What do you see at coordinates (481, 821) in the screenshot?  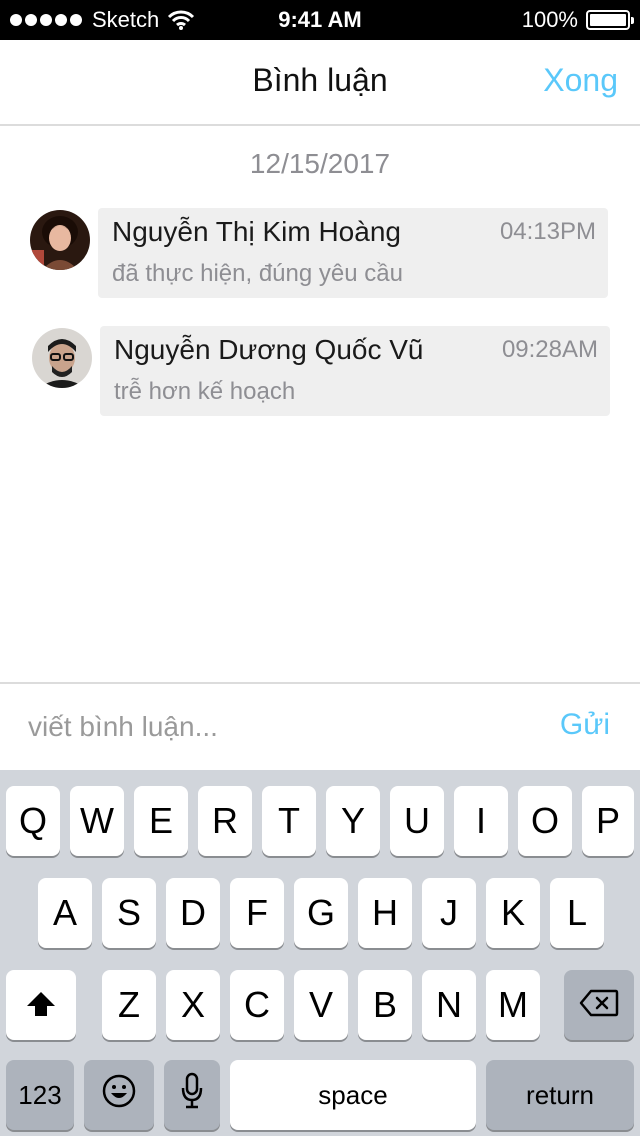 I see `key-i: I` at bounding box center [481, 821].